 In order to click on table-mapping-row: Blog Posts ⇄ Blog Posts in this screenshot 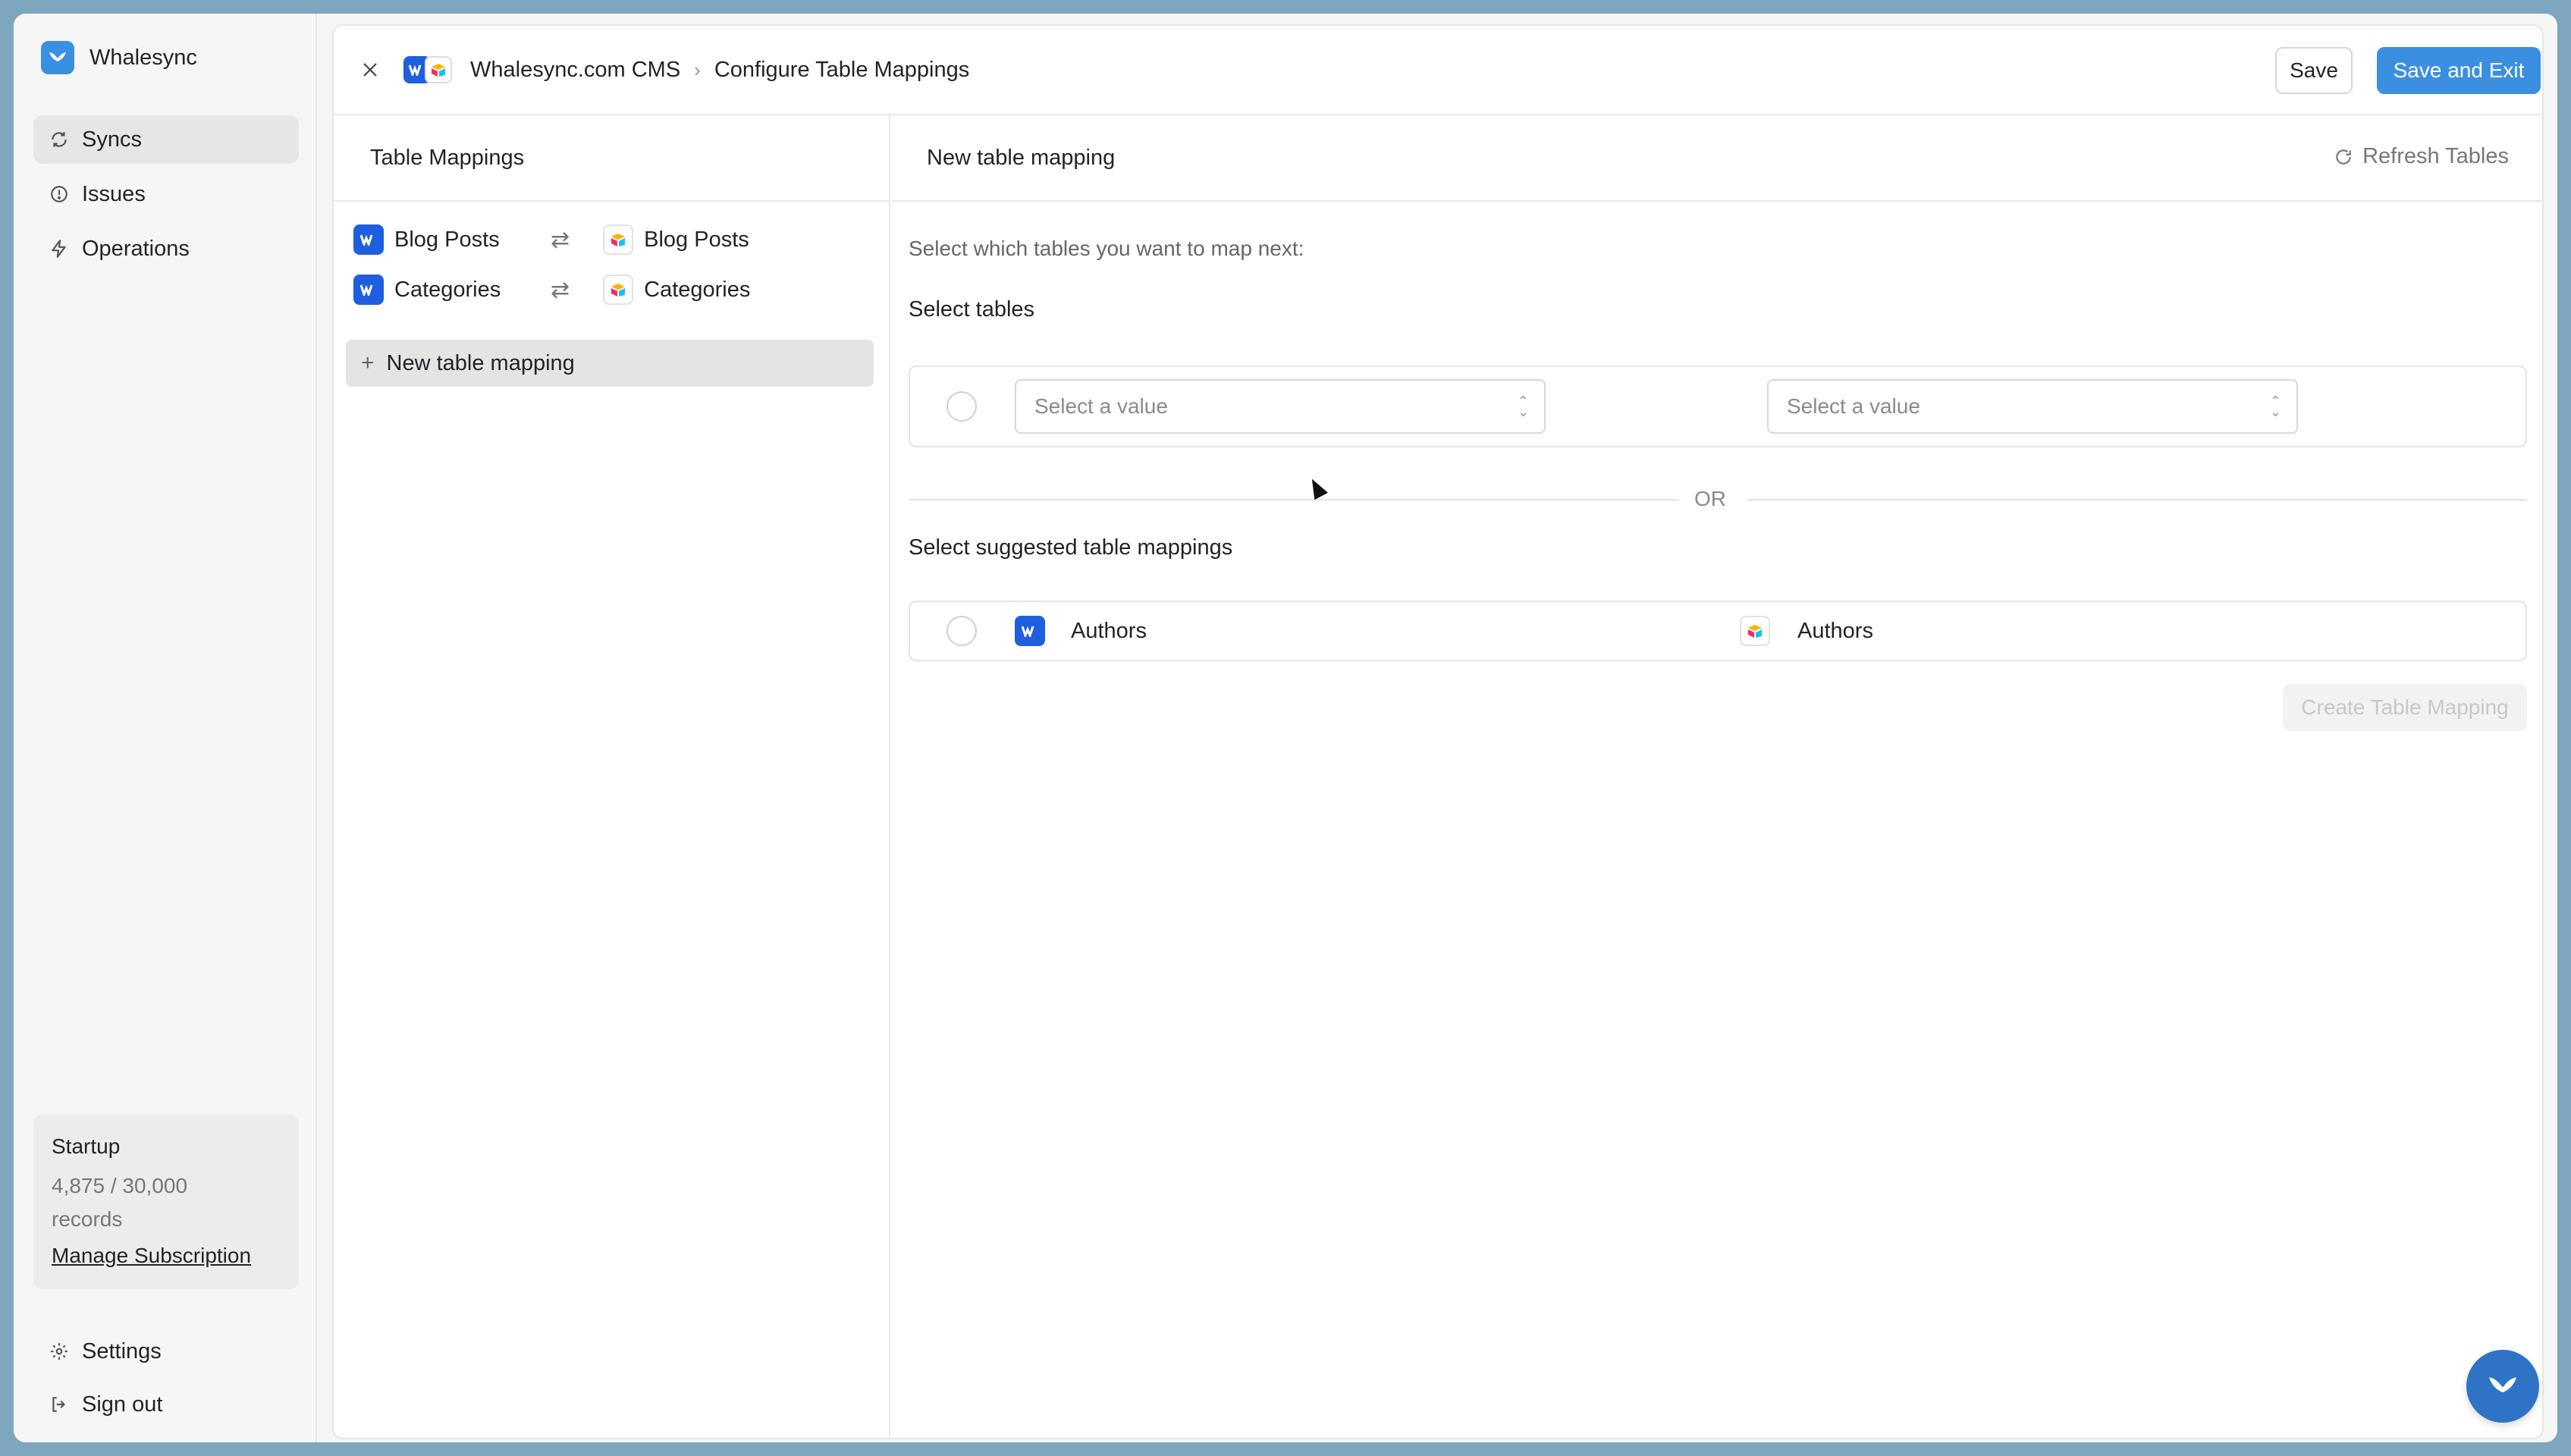, I will do `click(617, 239)`.